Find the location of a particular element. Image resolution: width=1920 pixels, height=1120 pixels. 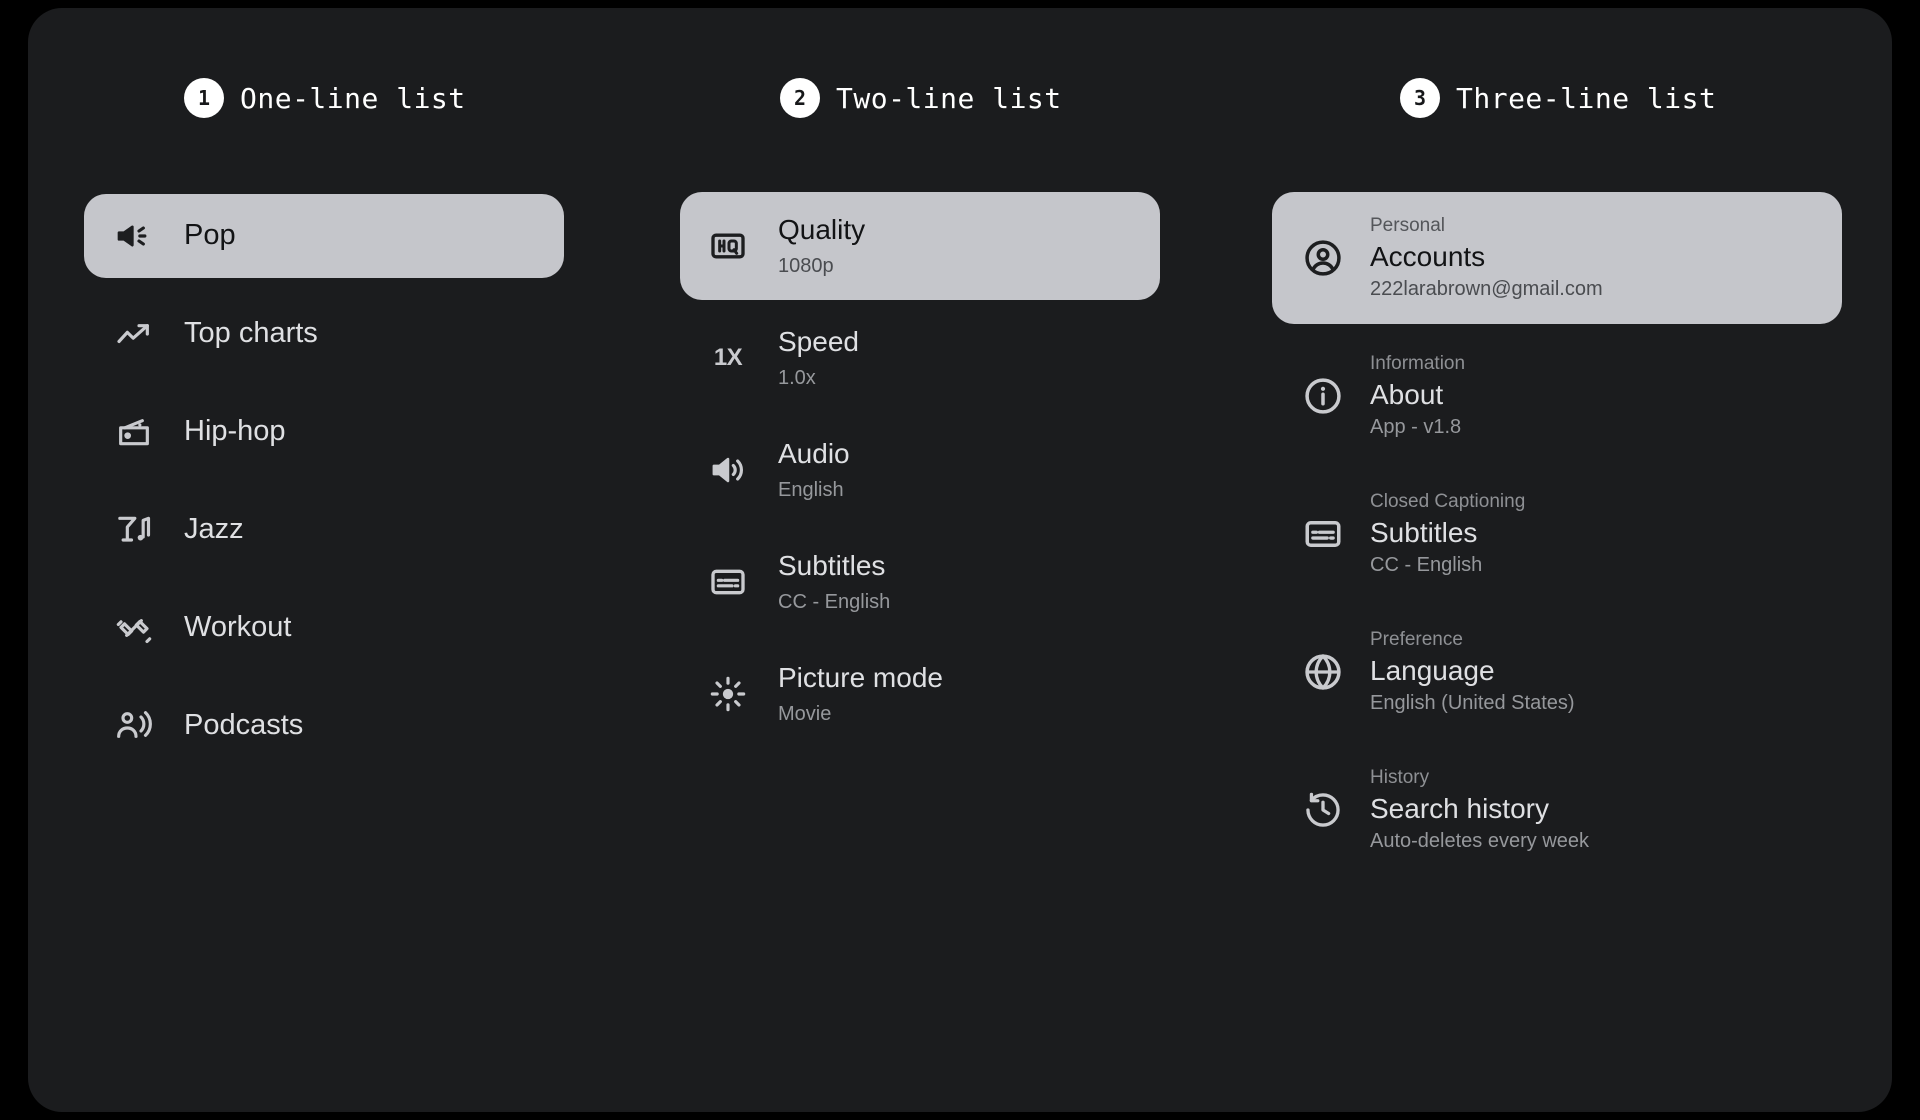

list-item-overline: History is located at coordinates (1400, 777).